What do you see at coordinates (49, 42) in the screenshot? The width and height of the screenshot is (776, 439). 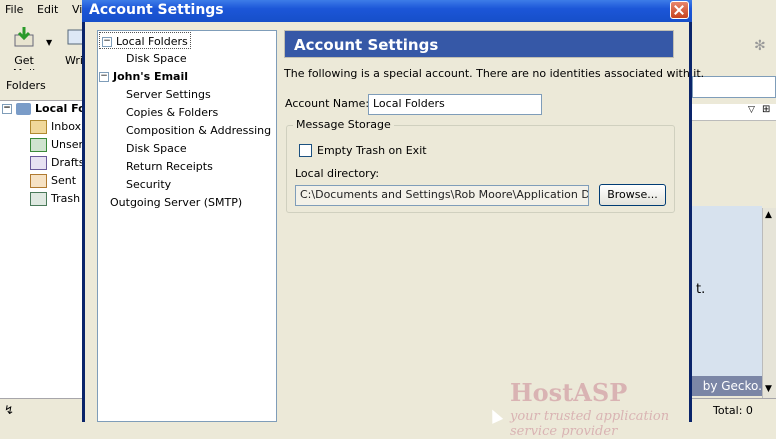 I see `chevron-down-icon: ▼` at bounding box center [49, 42].